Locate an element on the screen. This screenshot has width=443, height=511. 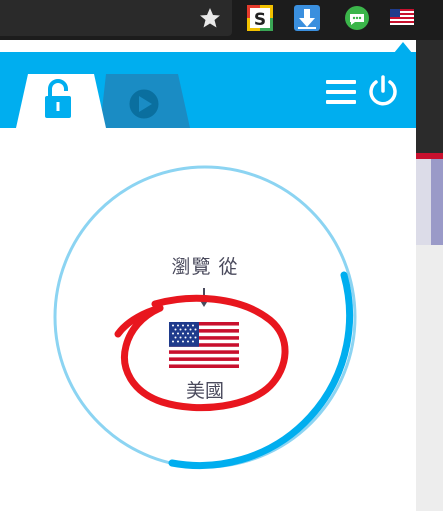
popup-header is located at coordinates (208, 90).